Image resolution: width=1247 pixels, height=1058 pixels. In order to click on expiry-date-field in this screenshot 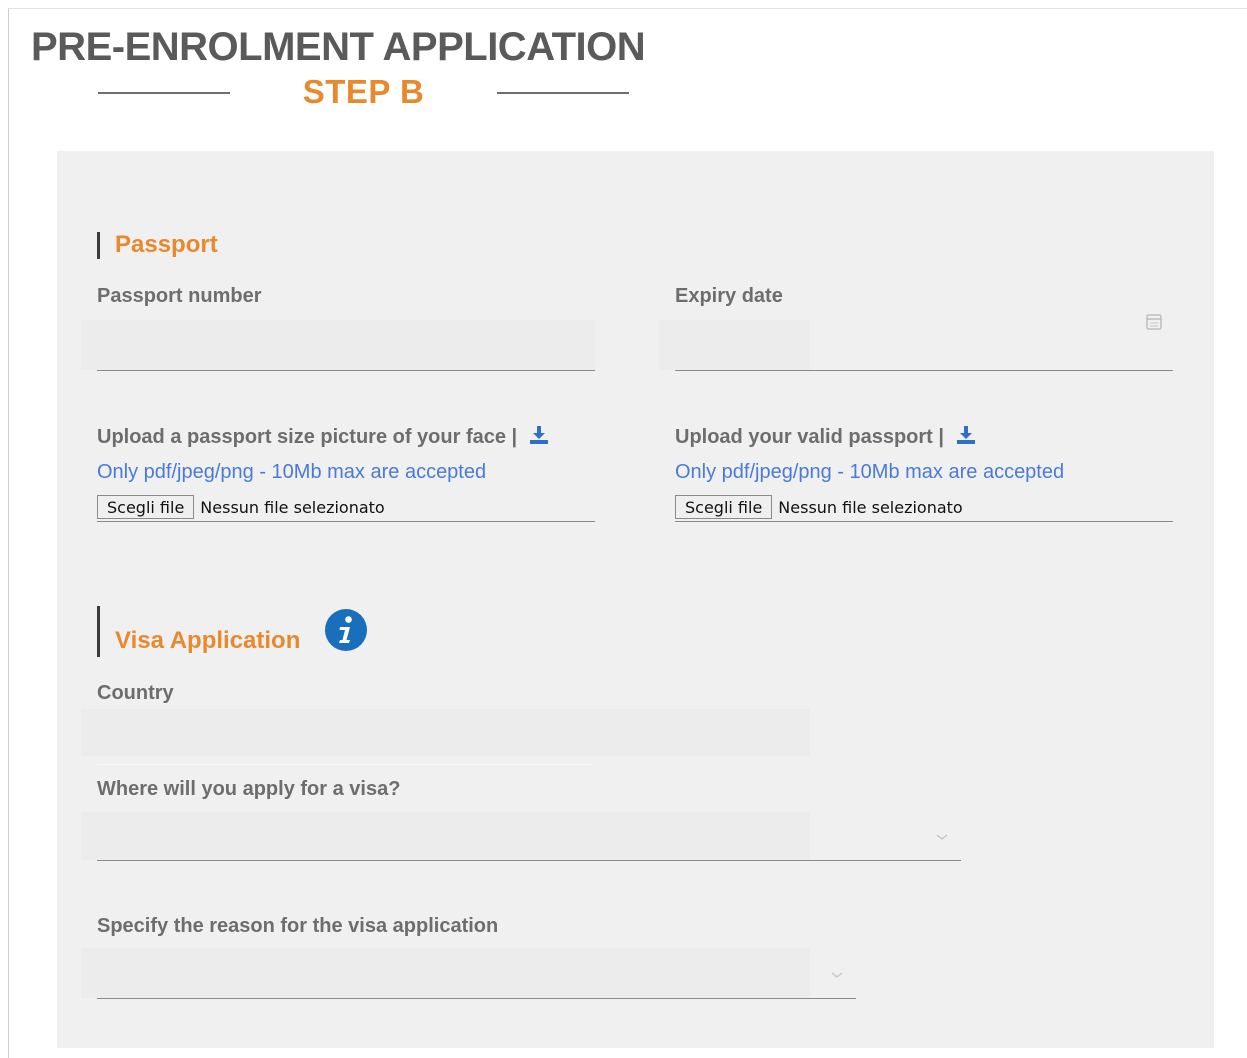, I will do `click(734, 345)`.